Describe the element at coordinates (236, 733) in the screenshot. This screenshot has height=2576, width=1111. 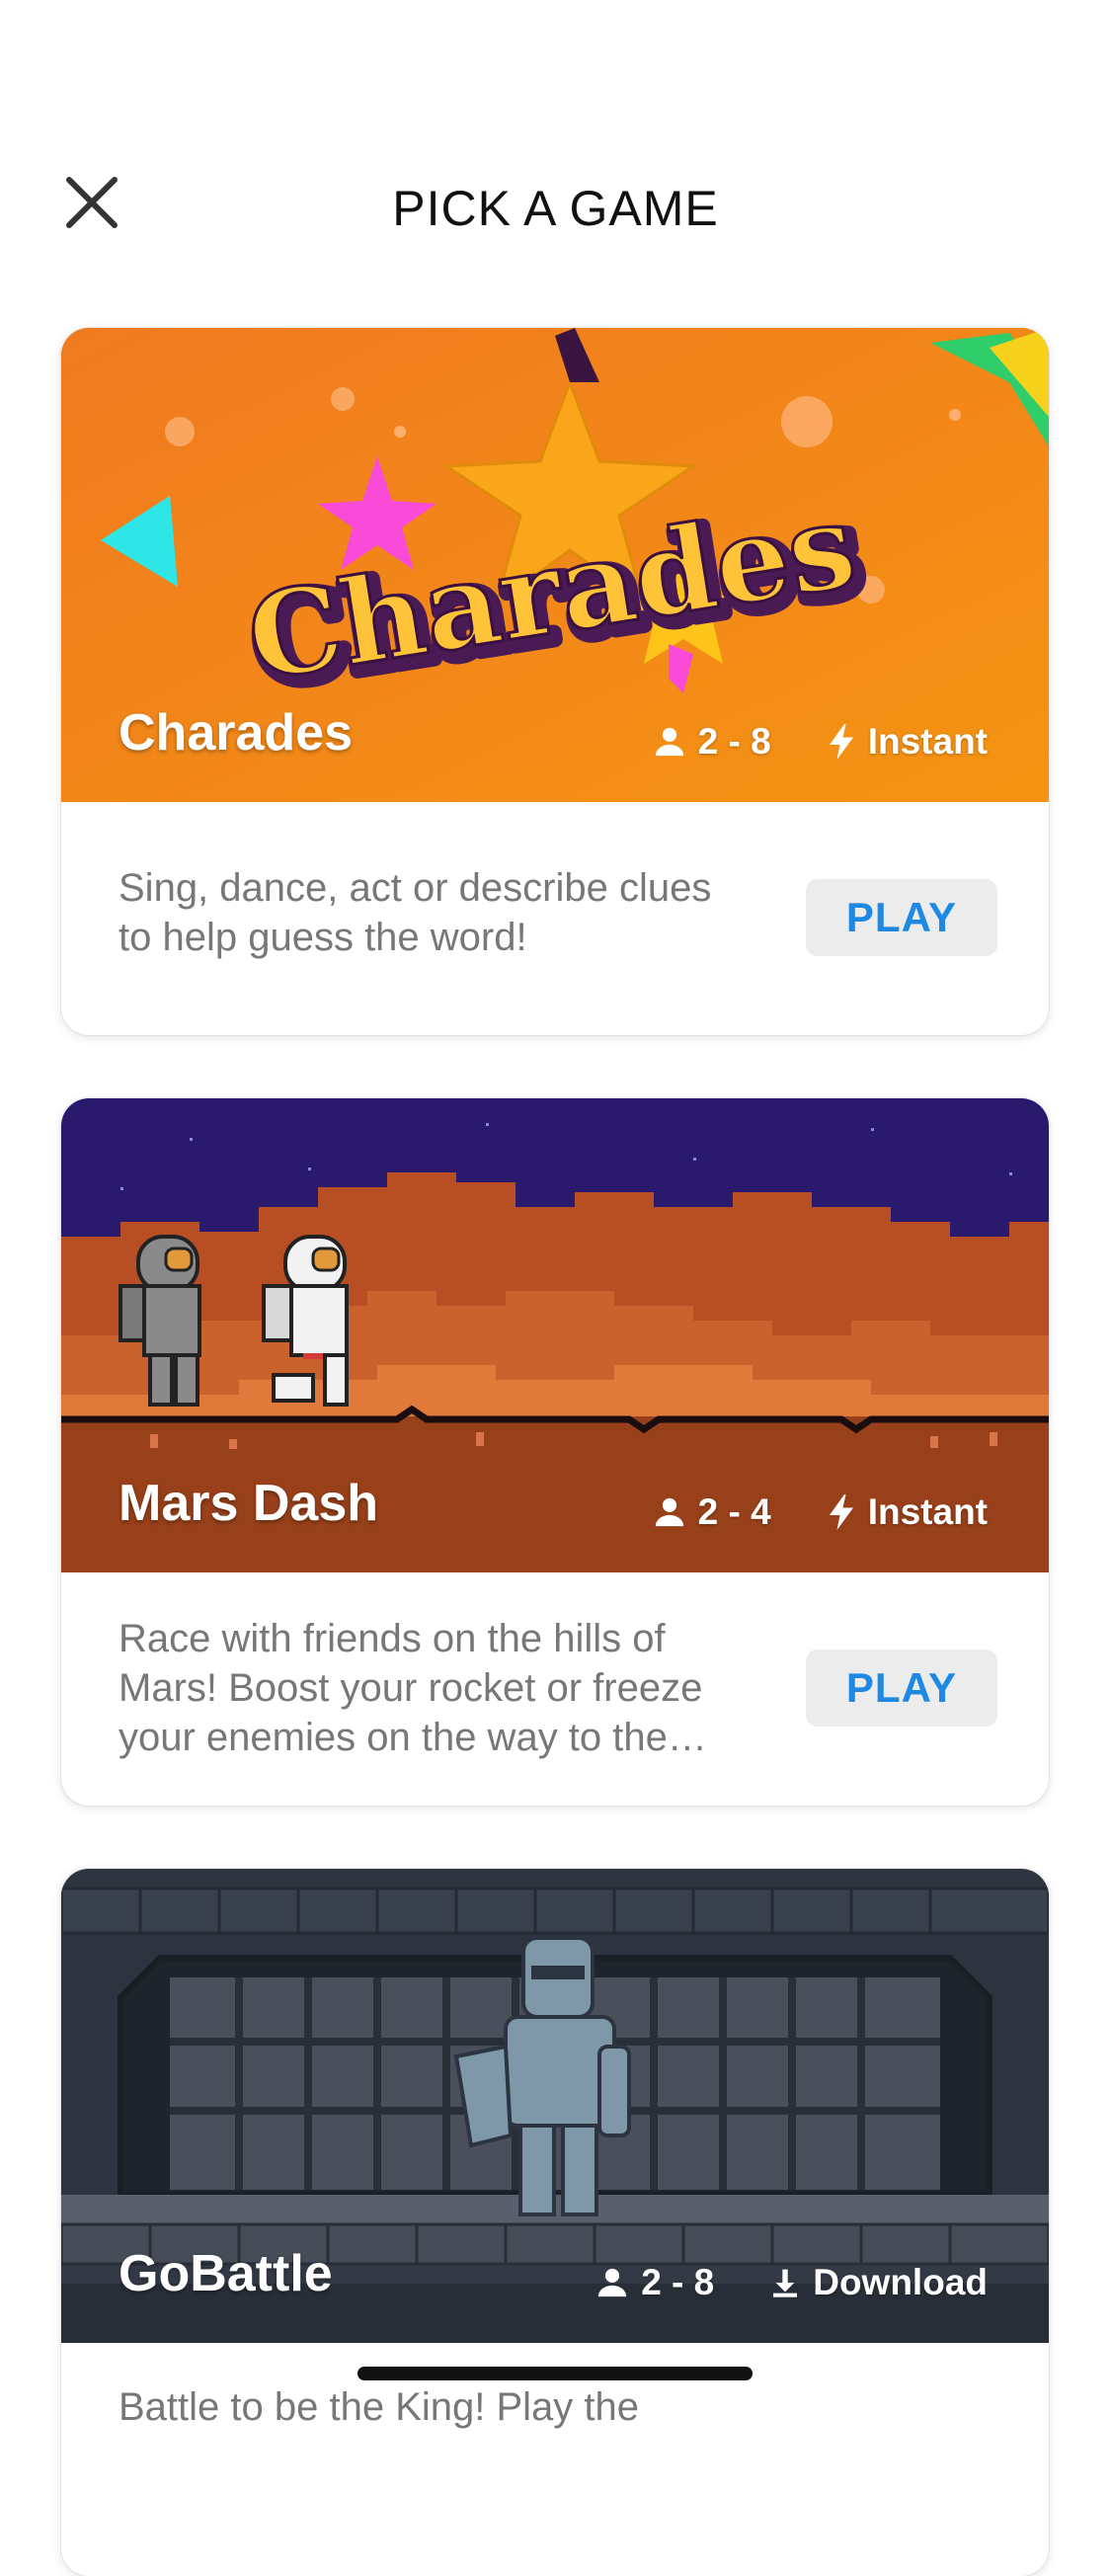
I see `game-title: Charades` at that location.